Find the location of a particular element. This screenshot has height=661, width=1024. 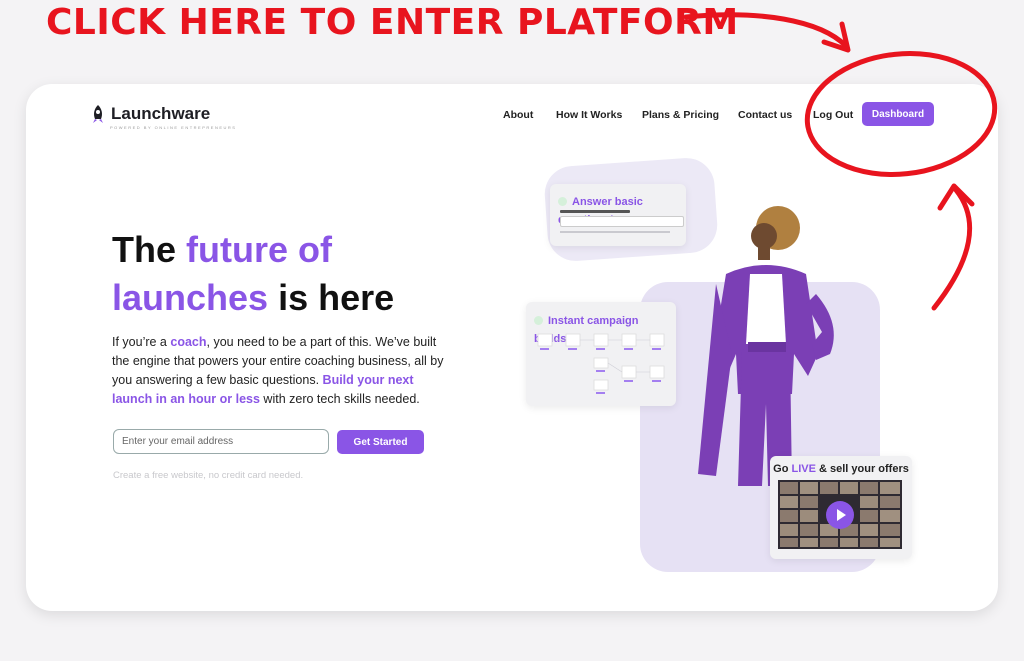

nav-log-out: Log Out is located at coordinates (833, 115).